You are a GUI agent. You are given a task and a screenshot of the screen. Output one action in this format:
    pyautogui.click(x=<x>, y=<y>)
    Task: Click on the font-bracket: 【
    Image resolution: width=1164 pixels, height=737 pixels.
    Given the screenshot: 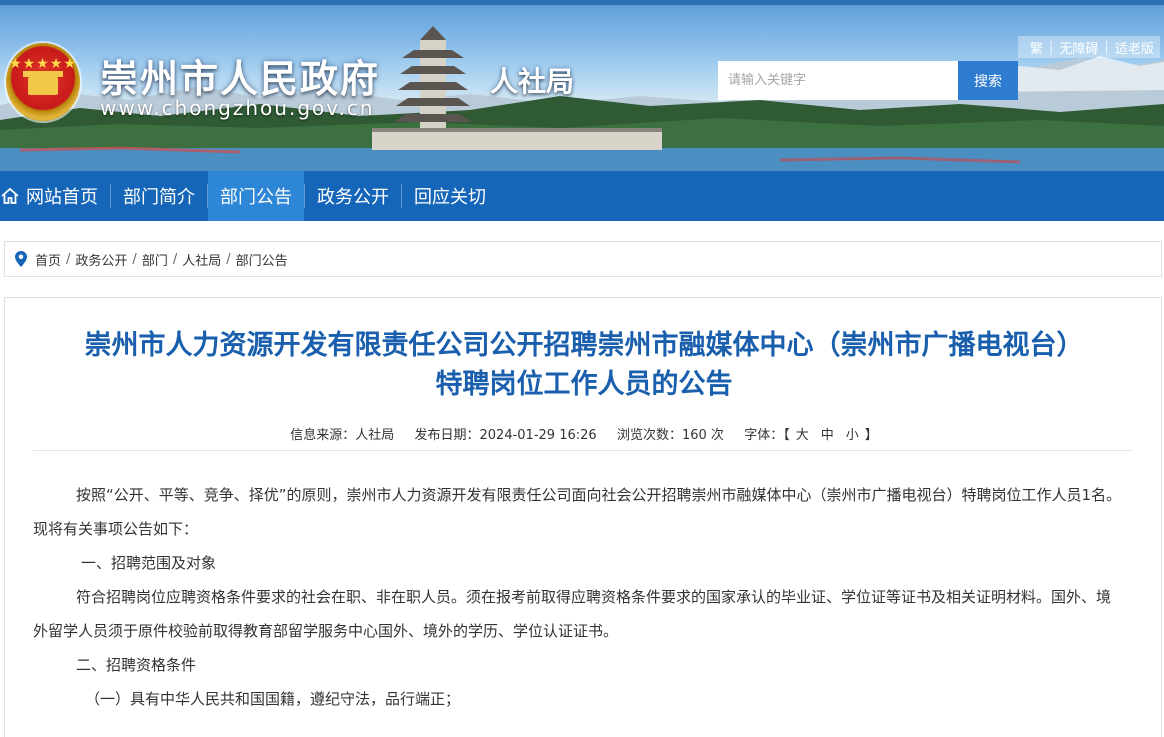 What is the action you would take?
    pyautogui.click(x=786, y=435)
    